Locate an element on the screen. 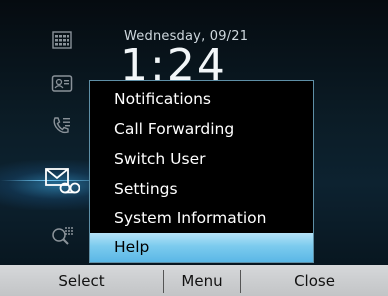 The image size is (388, 296). voicemail-search-icon is located at coordinates (62, 236).